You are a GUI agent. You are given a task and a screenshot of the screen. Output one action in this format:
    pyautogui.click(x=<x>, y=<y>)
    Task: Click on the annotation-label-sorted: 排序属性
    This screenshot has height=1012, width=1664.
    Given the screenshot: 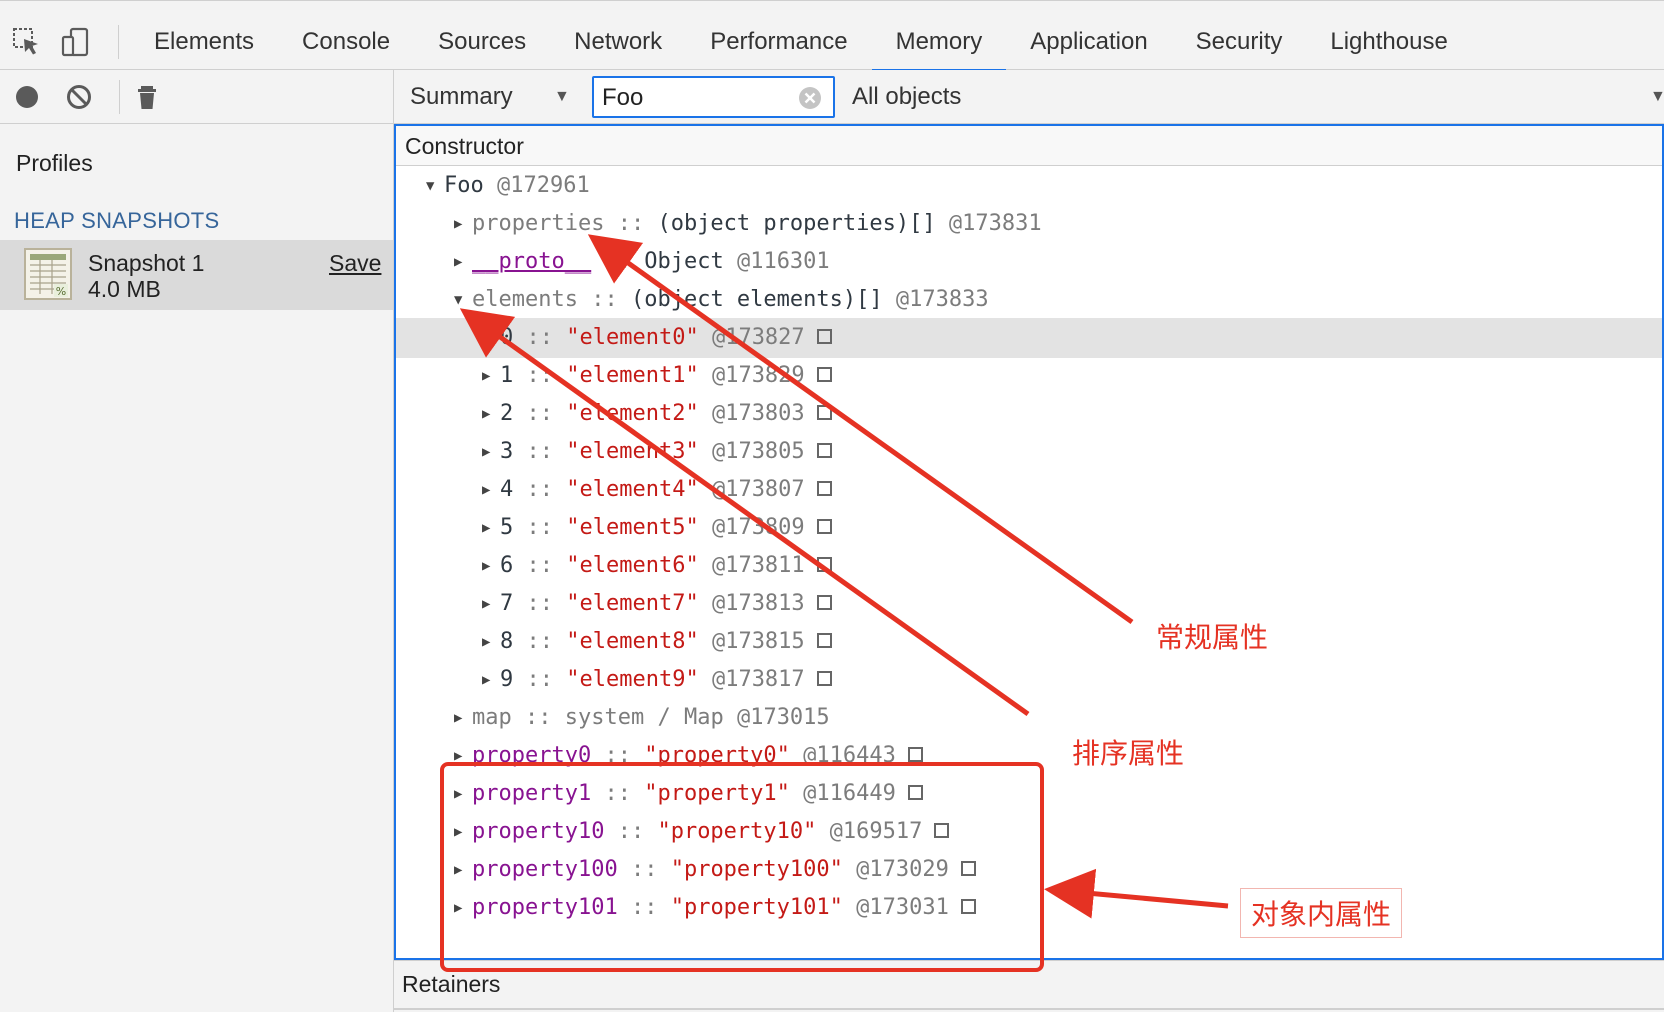 What is the action you would take?
    pyautogui.click(x=1128, y=753)
    